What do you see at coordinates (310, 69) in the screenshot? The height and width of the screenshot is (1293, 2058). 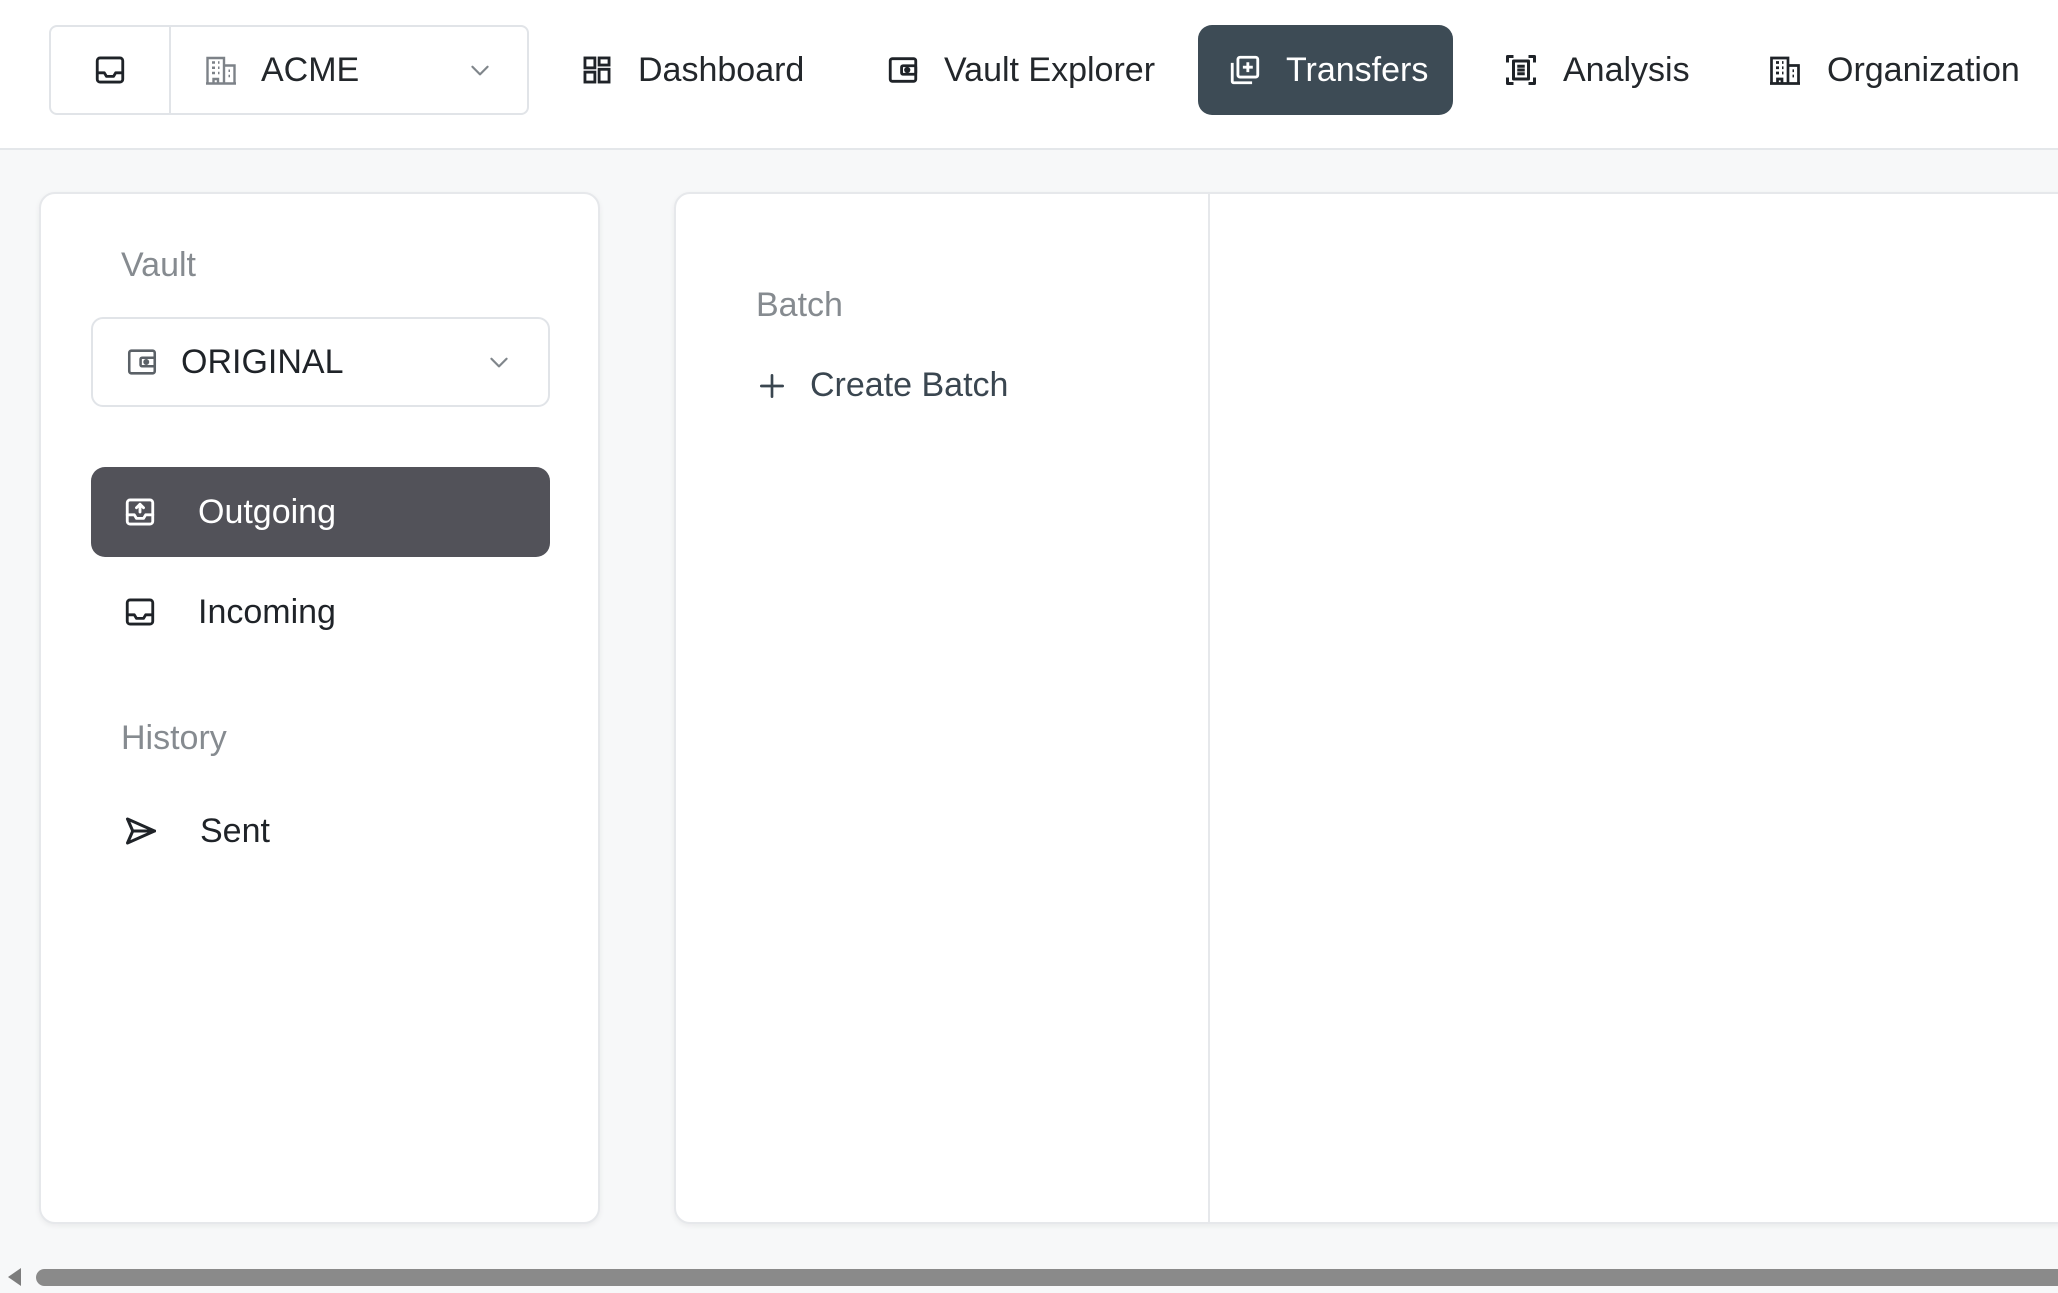 I see `organization-select-value: ACME` at bounding box center [310, 69].